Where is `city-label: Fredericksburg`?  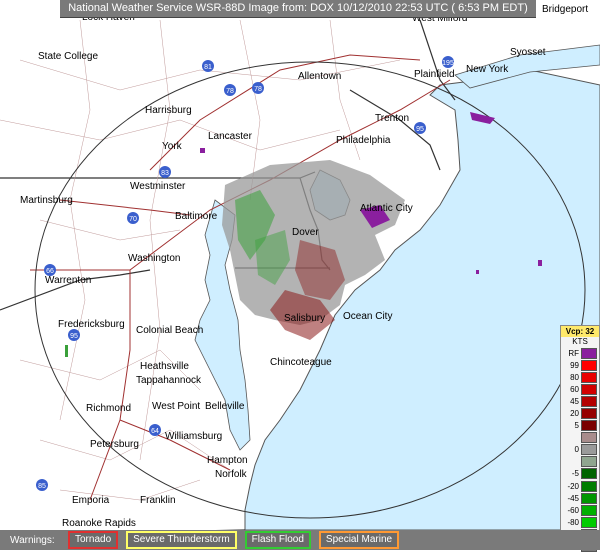 city-label: Fredericksburg is located at coordinates (91, 324).